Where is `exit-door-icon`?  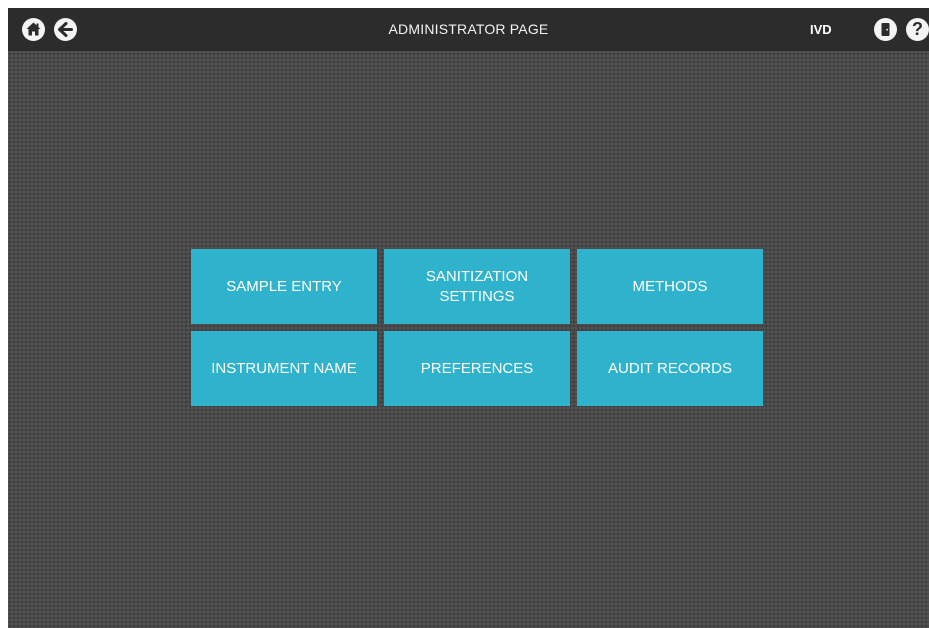 exit-door-icon is located at coordinates (885, 29).